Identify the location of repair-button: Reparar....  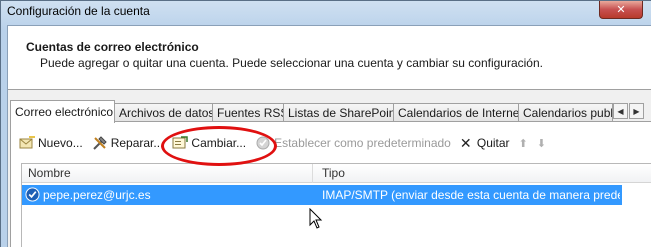
(128, 143).